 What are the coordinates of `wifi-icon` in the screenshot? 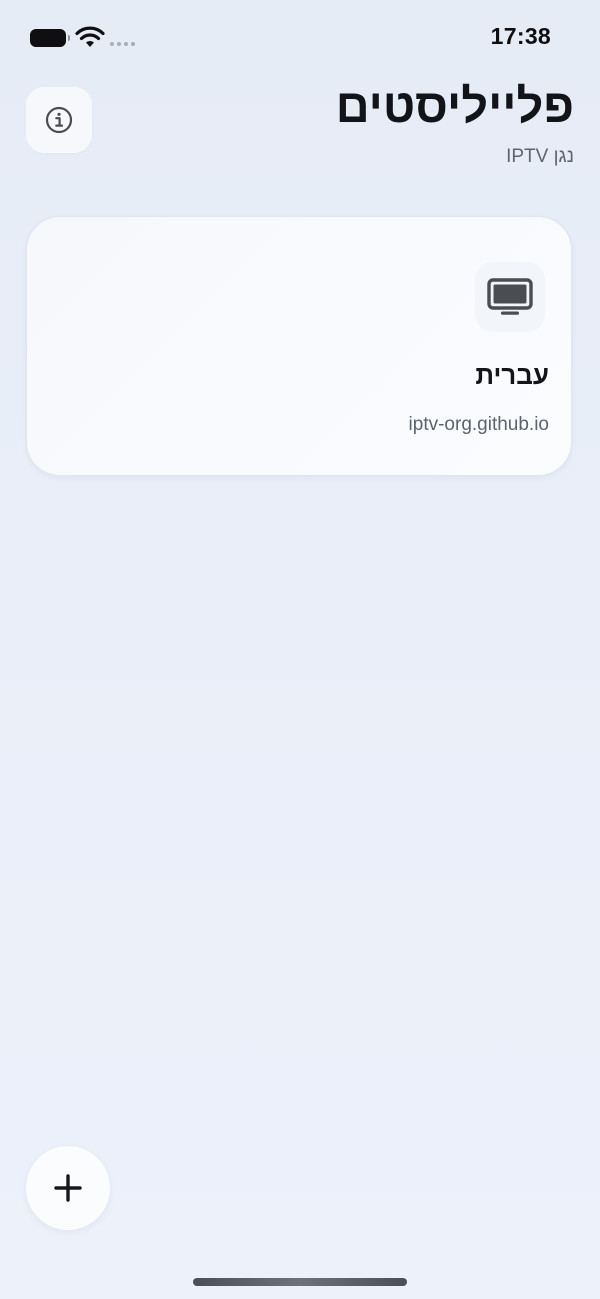 It's located at (90, 36).